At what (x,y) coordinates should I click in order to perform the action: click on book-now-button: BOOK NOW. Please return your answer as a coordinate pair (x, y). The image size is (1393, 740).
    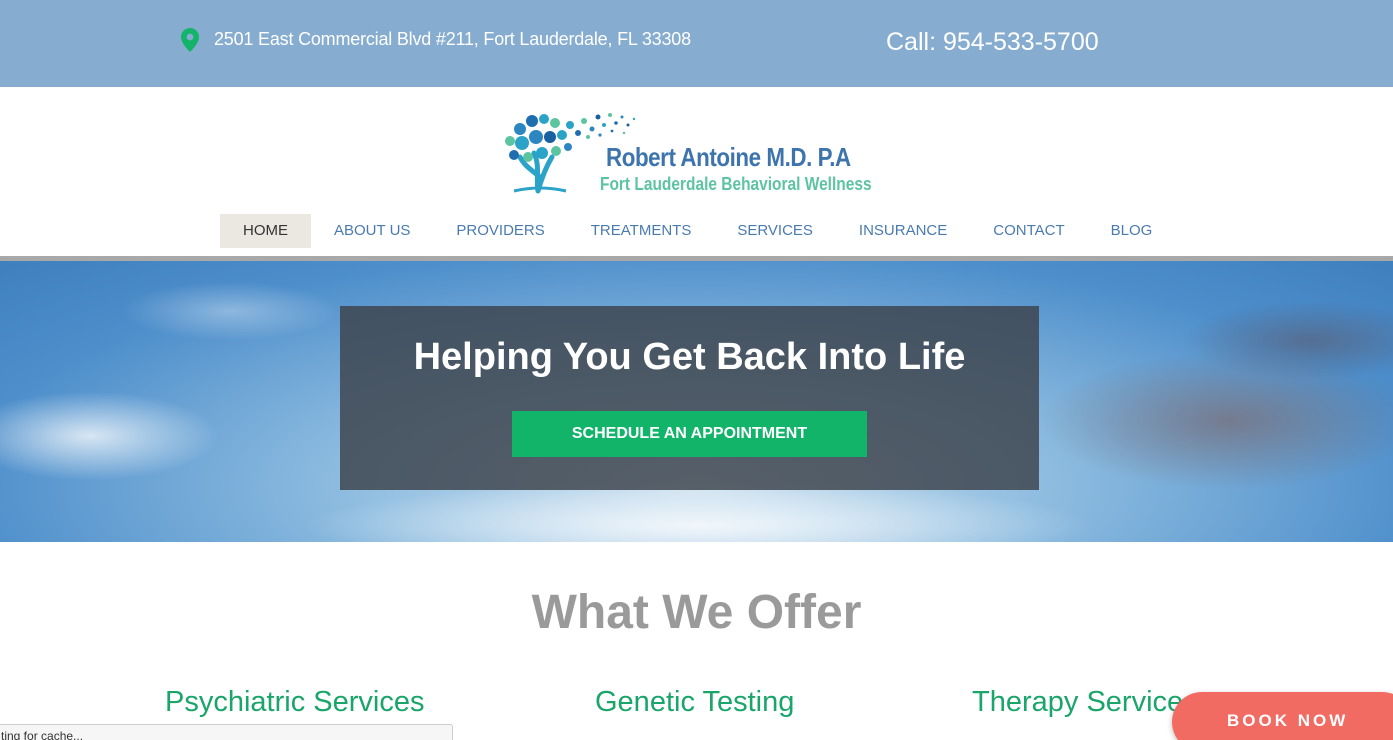
    Looking at the image, I should click on (1282, 716).